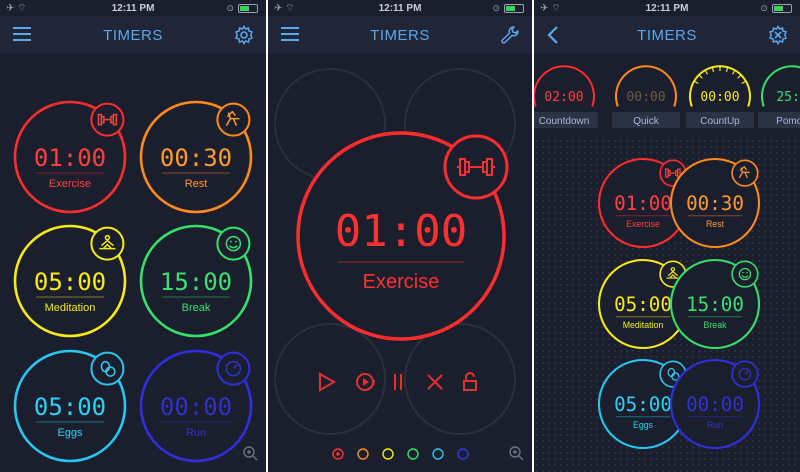  I want to click on preset-label: Quick, so click(646, 121).